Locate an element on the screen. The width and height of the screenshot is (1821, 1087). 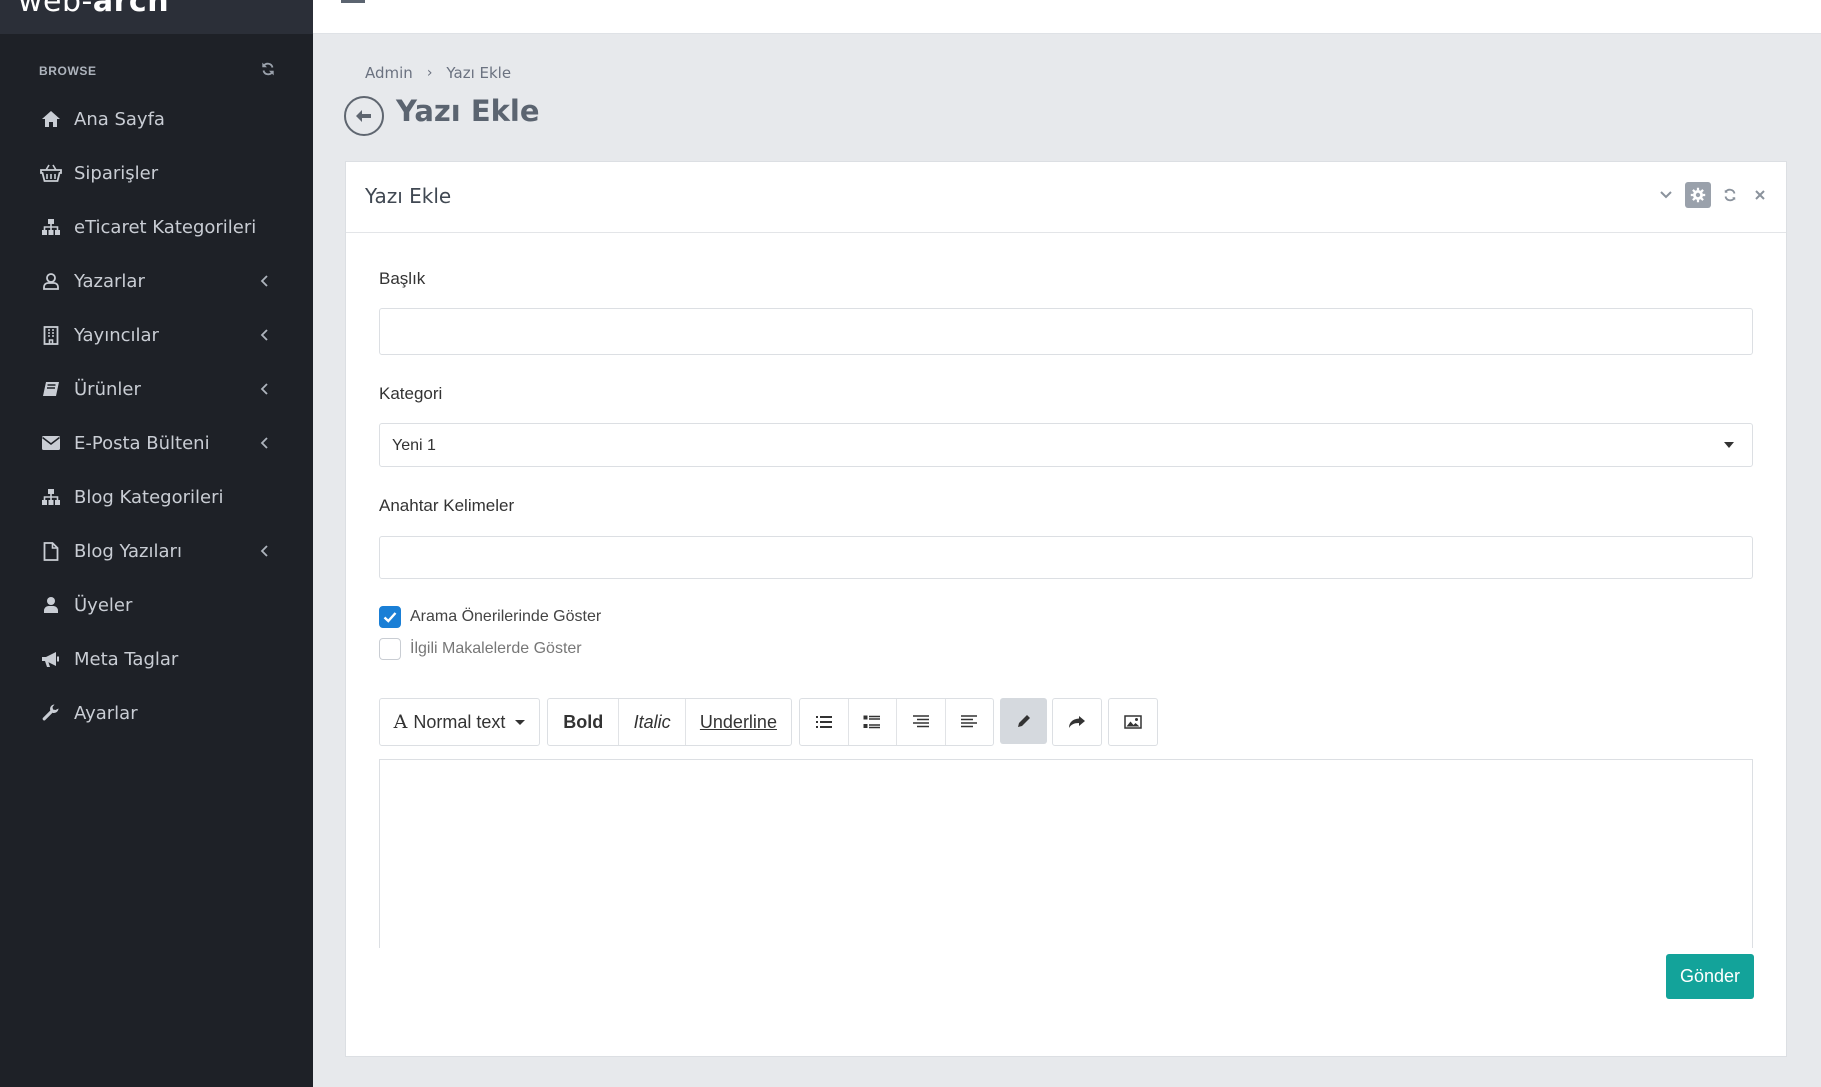
panel-title: Yazı Ekle is located at coordinates (408, 196).